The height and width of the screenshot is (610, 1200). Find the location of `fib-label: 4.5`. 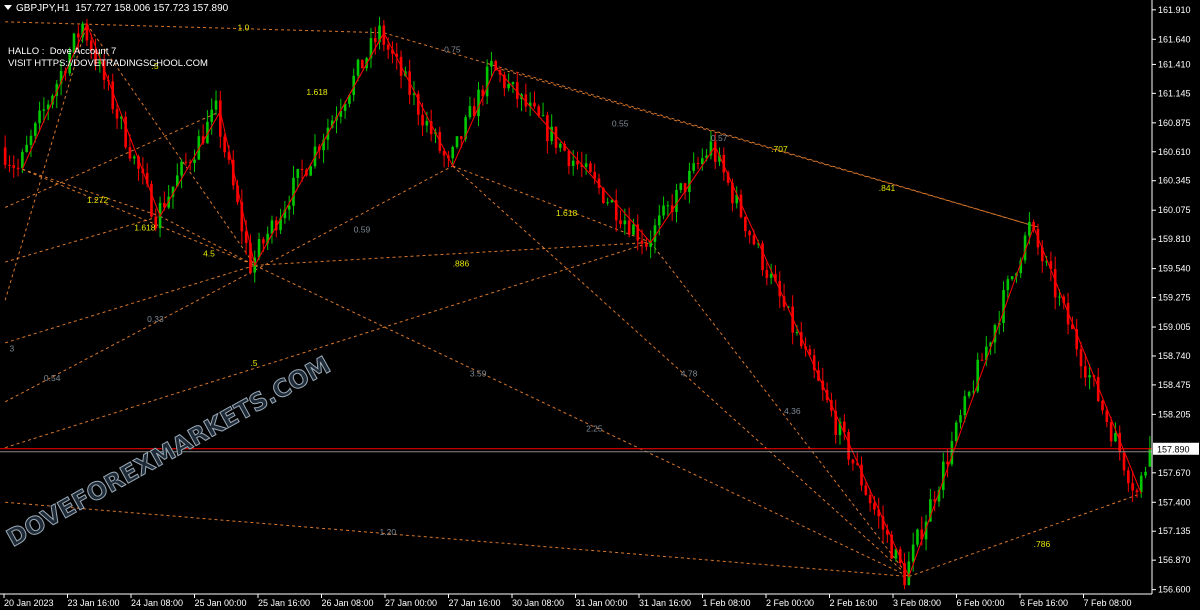

fib-label: 4.5 is located at coordinates (209, 254).